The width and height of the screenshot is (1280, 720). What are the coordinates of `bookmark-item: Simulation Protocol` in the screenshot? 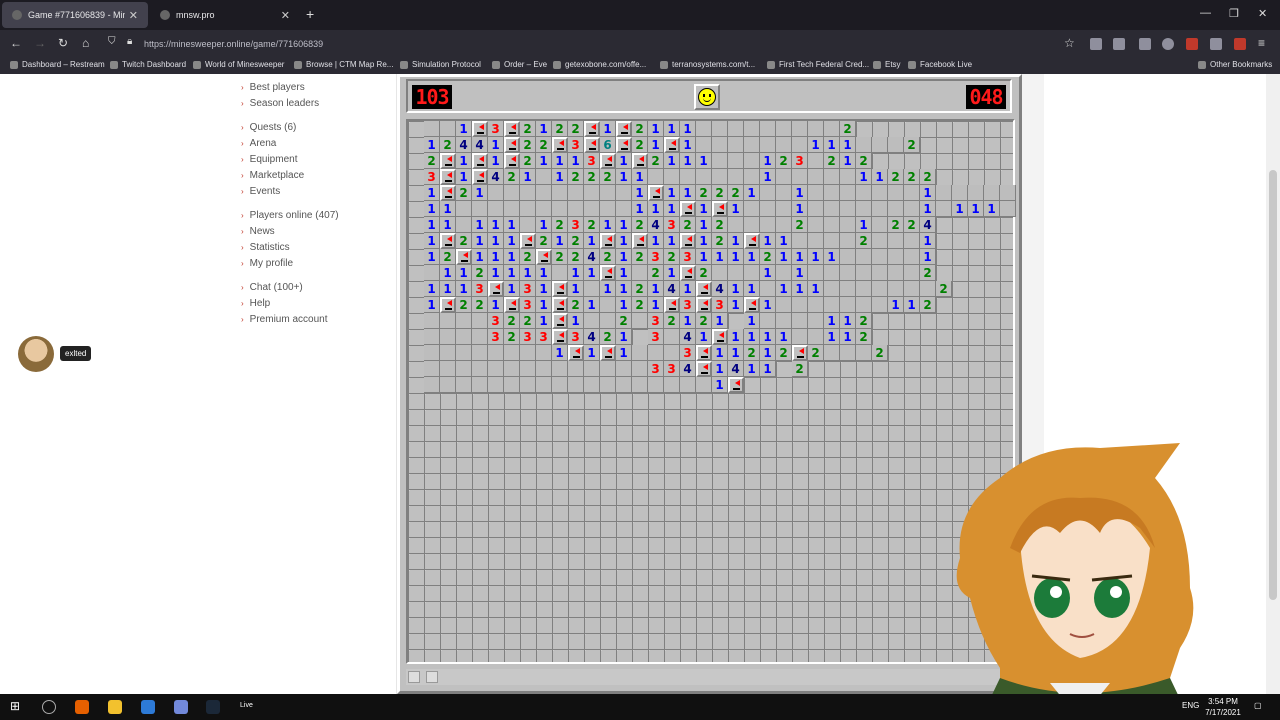 It's located at (440, 64).